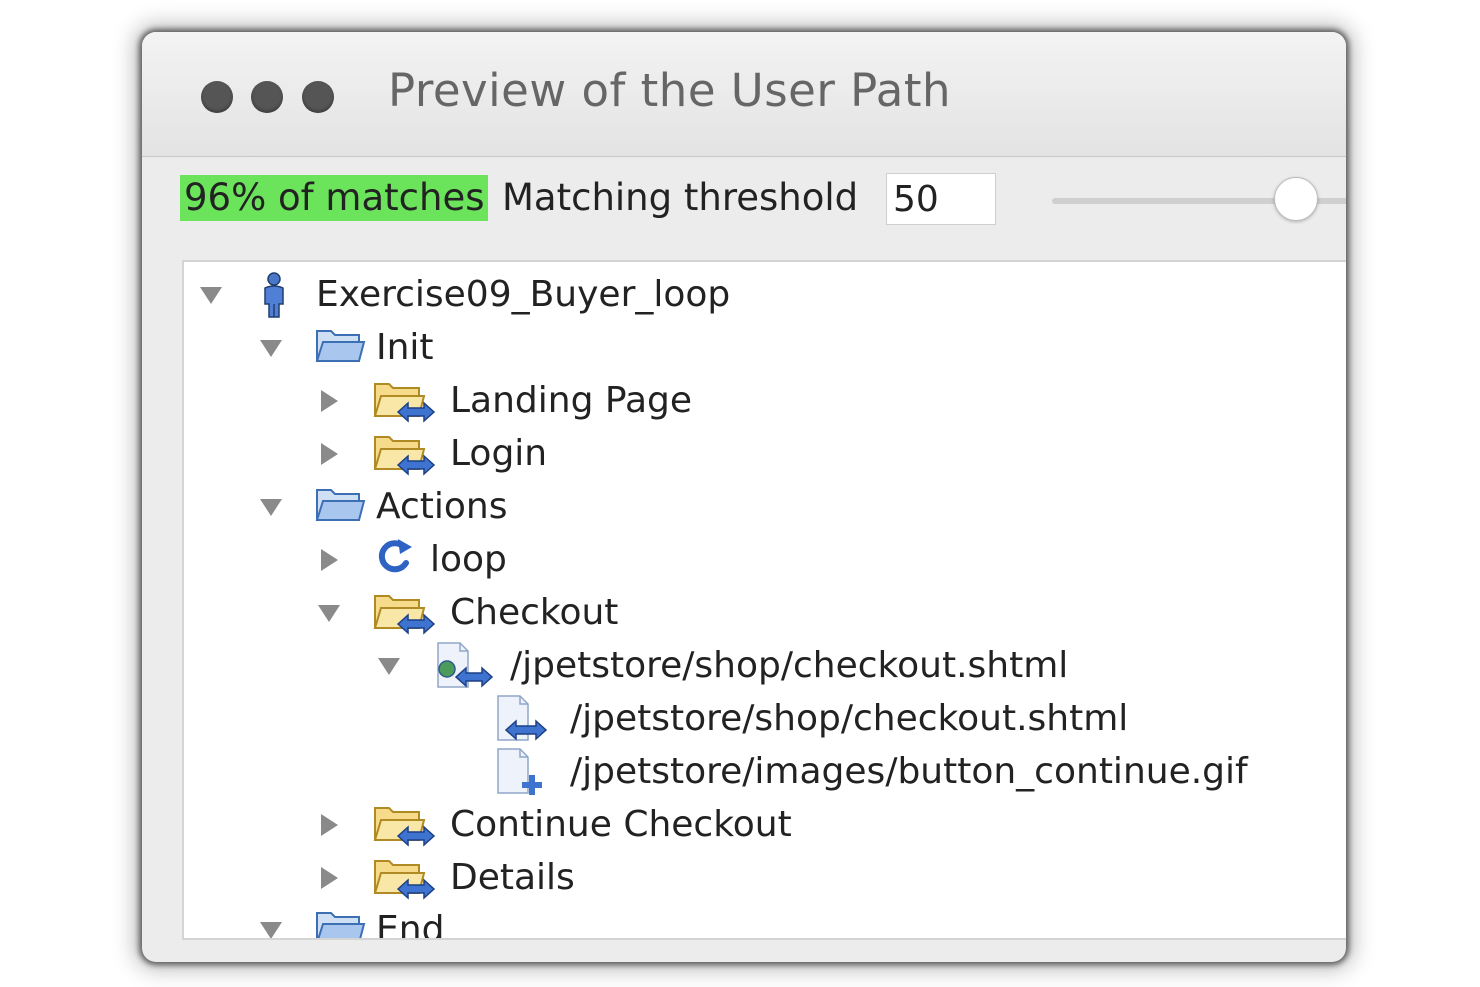  I want to click on tree-item-label: Actions, so click(442, 506).